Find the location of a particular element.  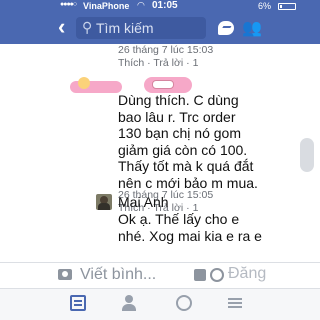

comment-timestamp: 26 tháng 7 lúc 15:03 is located at coordinates (166, 50).